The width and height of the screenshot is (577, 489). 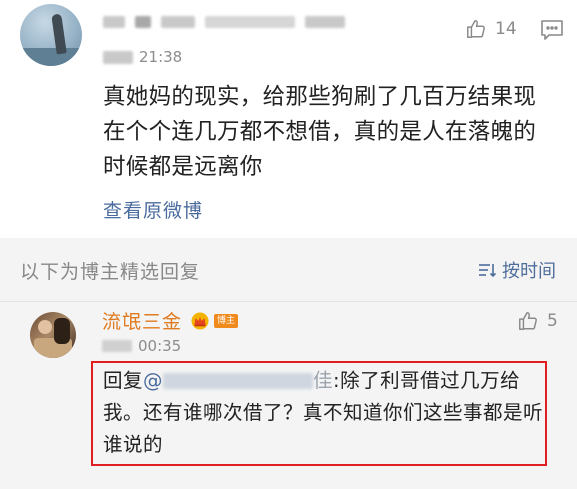 I want to click on commenter-name-redacted, so click(x=233, y=22).